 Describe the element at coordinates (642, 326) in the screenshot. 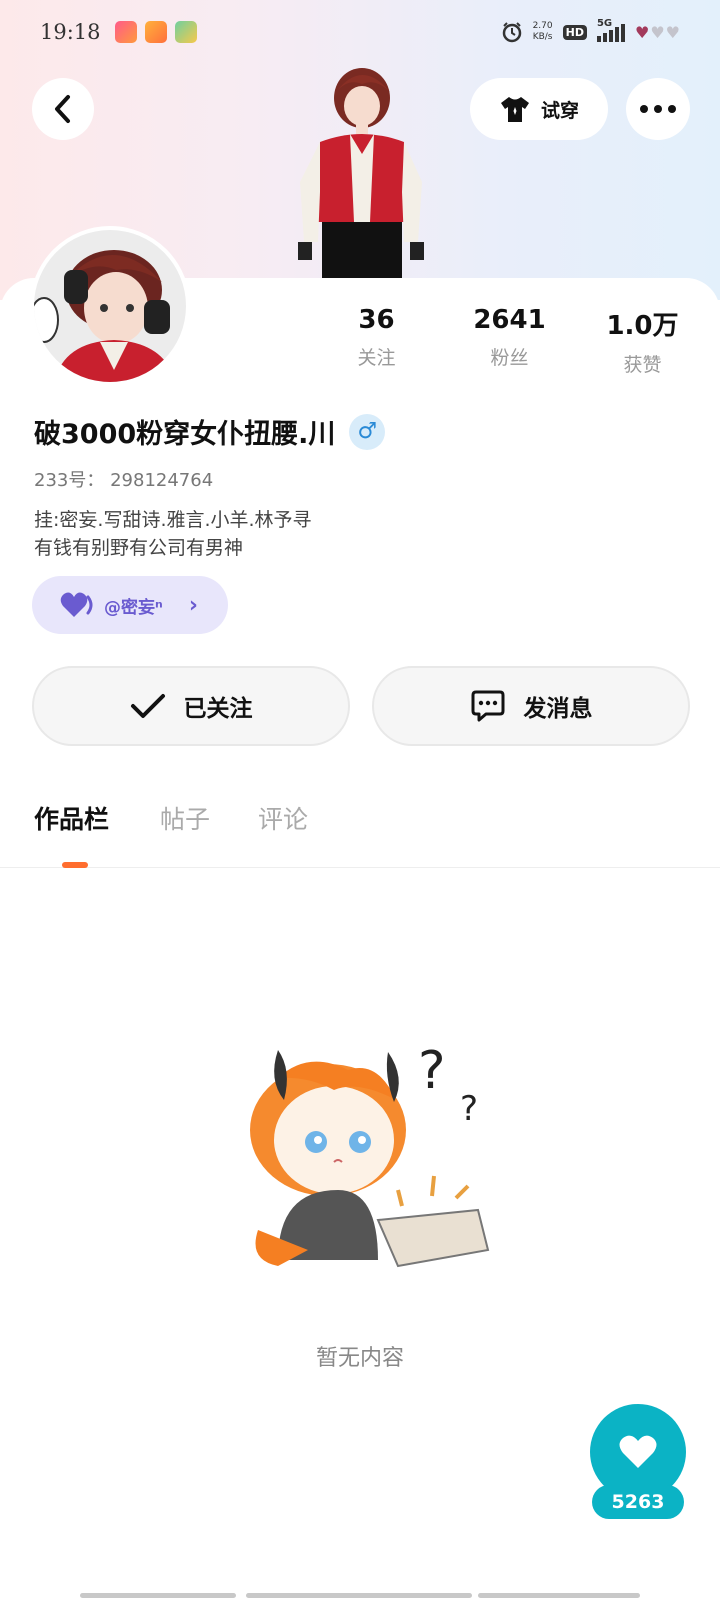

I see `stat-value: 1.0万` at that location.